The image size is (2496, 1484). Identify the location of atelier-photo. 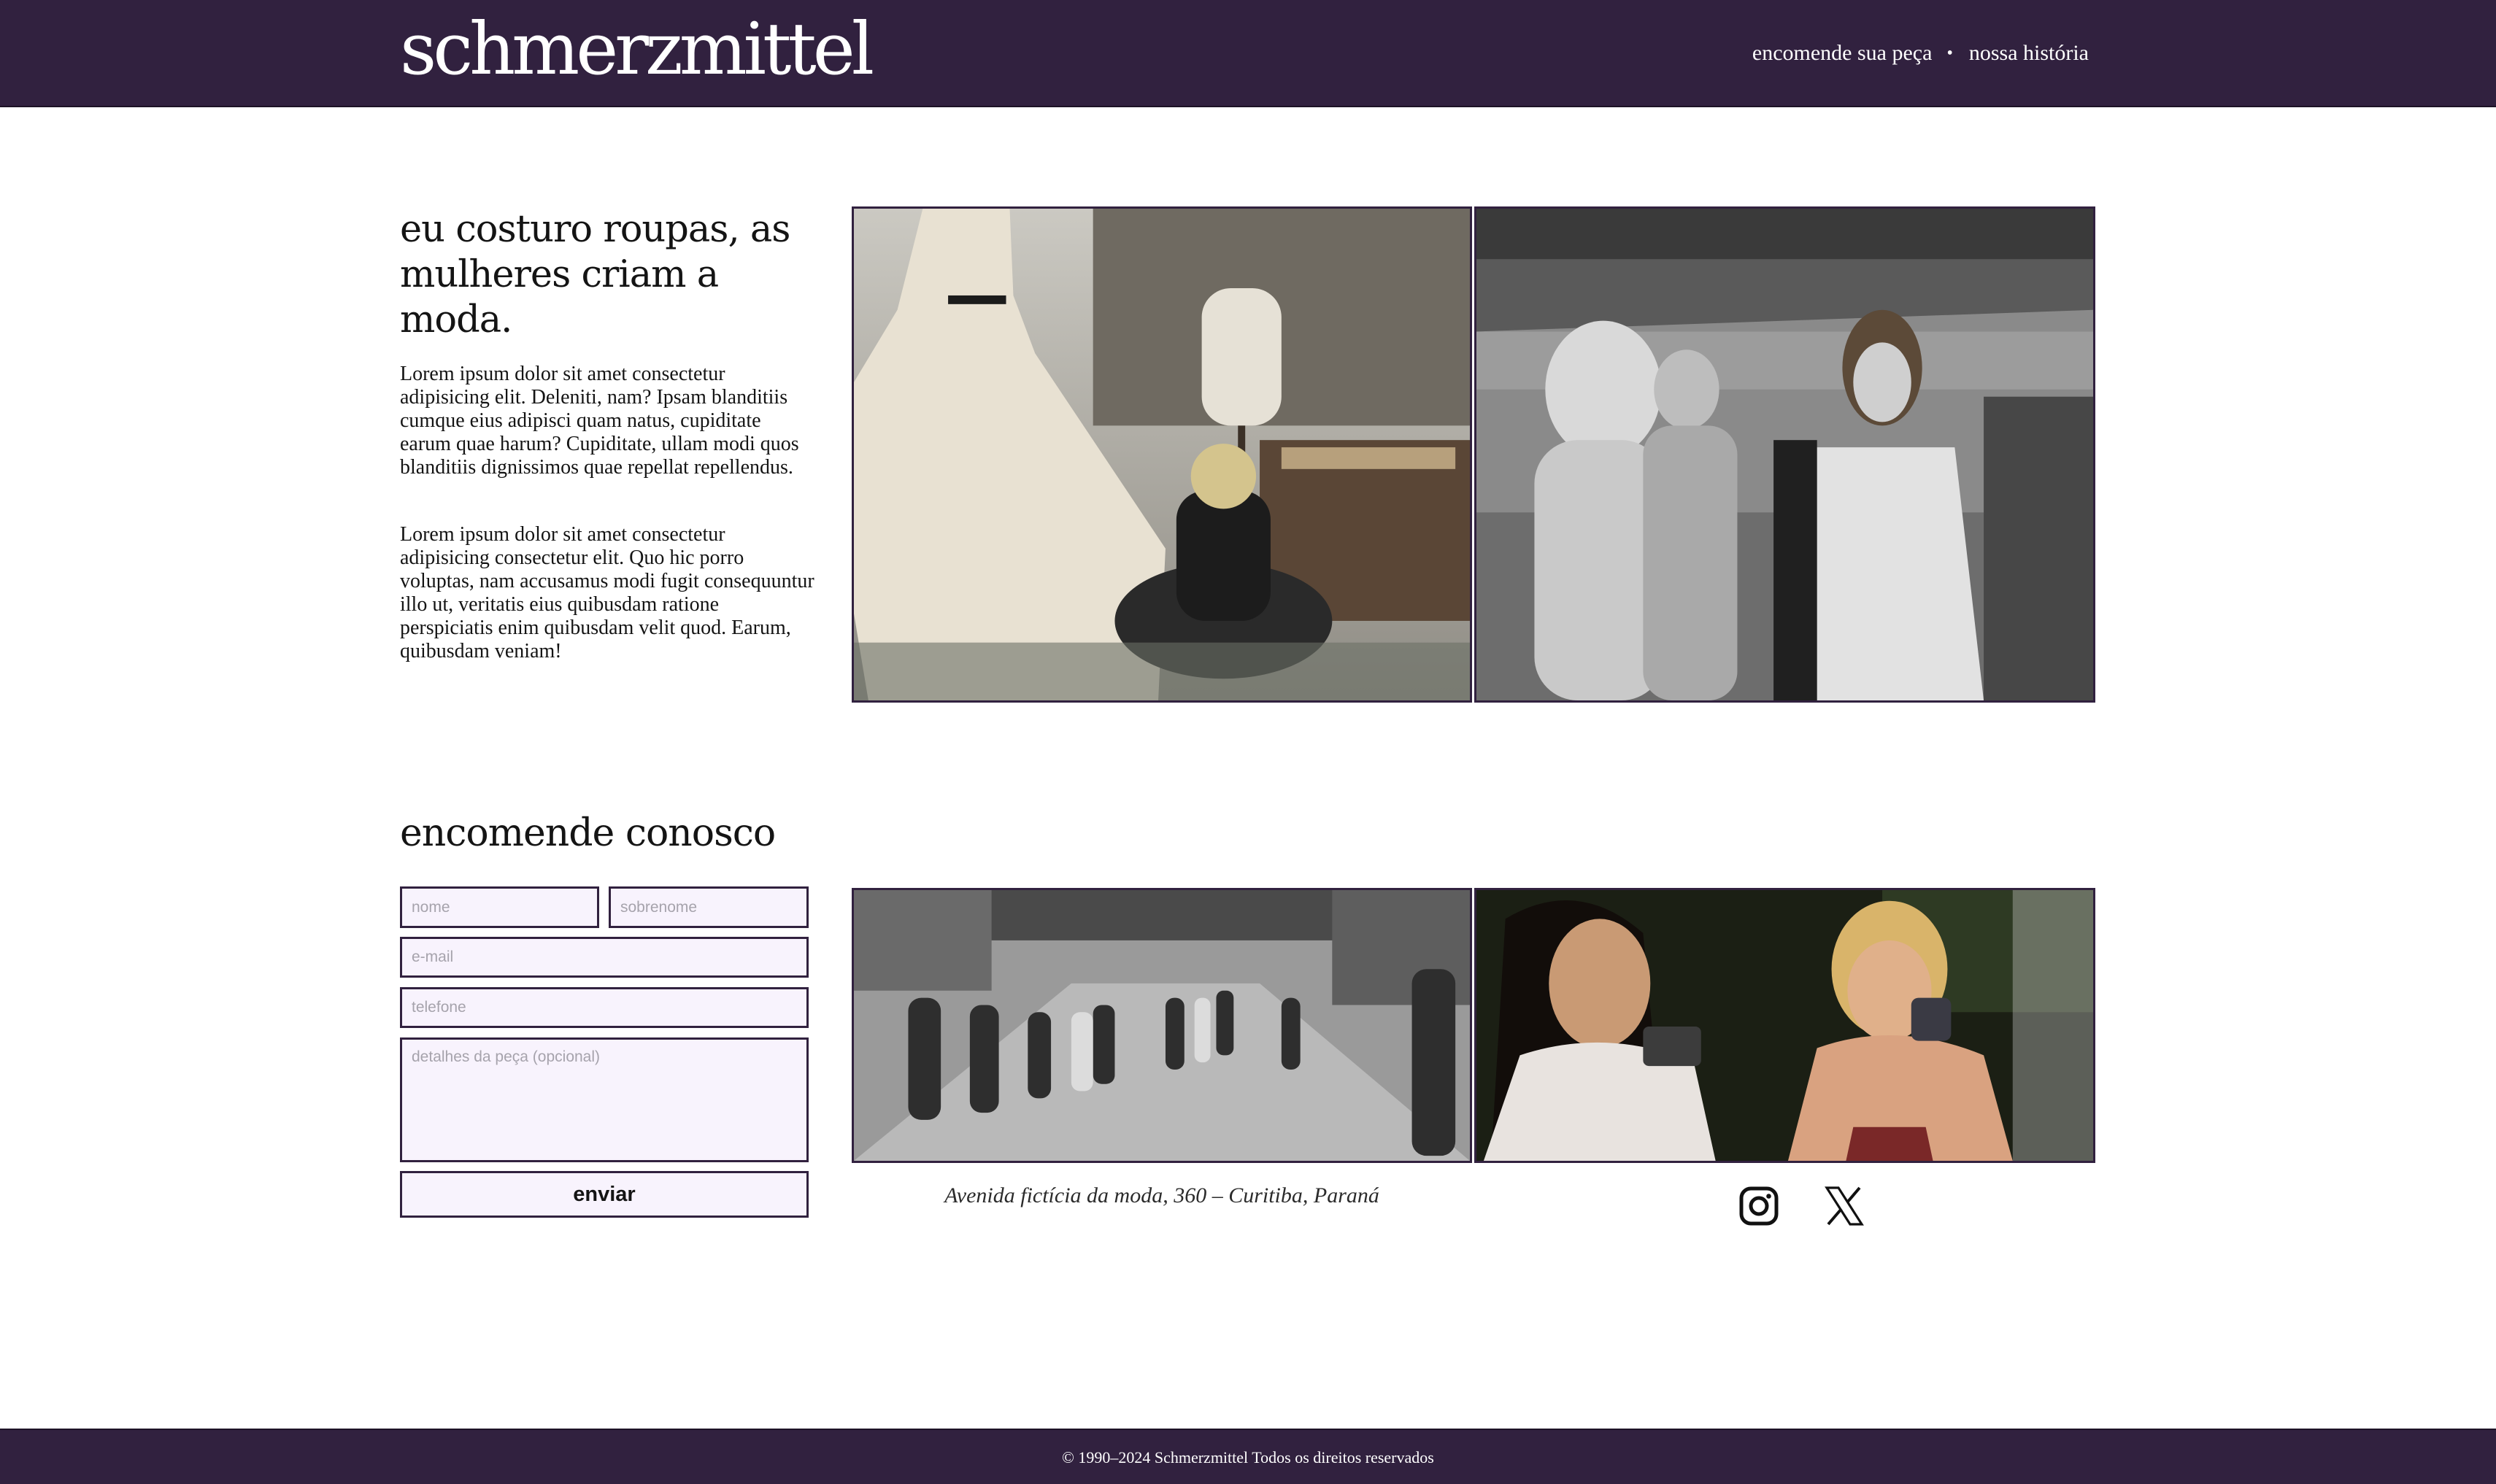
(1162, 455).